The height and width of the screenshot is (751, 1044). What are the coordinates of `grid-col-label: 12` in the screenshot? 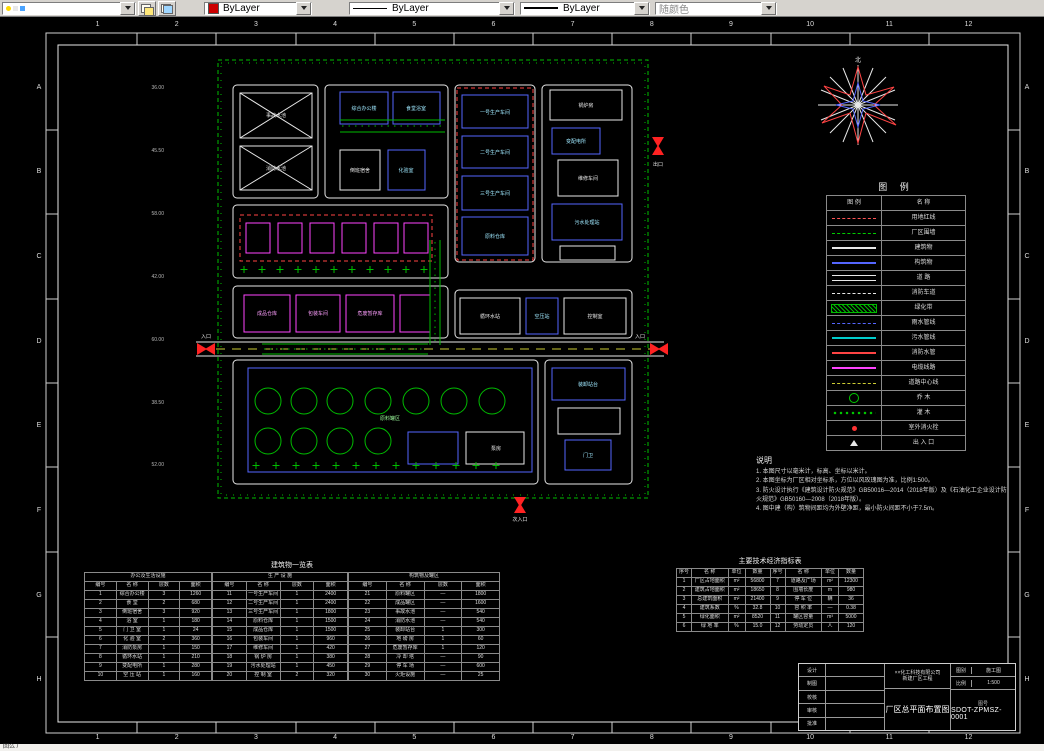 It's located at (968, 737).